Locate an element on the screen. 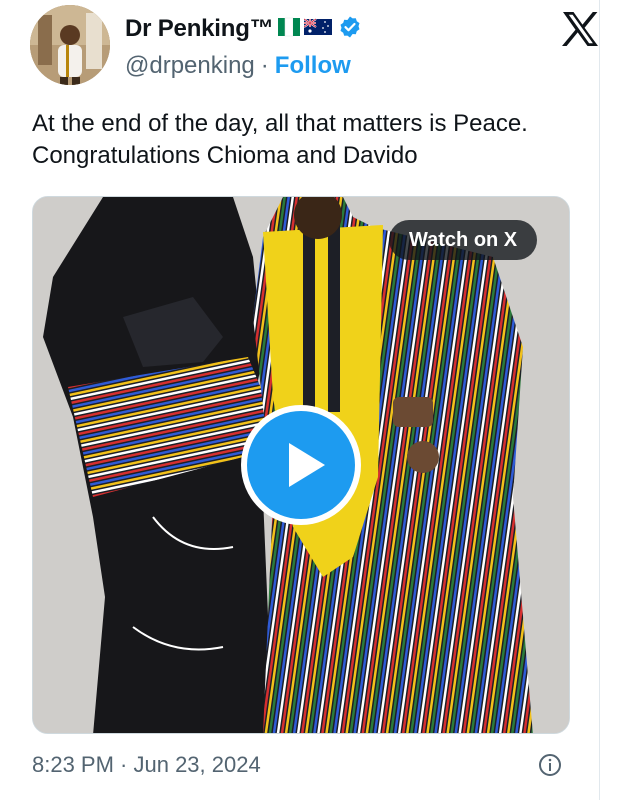  author-handle-row: @drpenking · Follow is located at coordinates (238, 66).